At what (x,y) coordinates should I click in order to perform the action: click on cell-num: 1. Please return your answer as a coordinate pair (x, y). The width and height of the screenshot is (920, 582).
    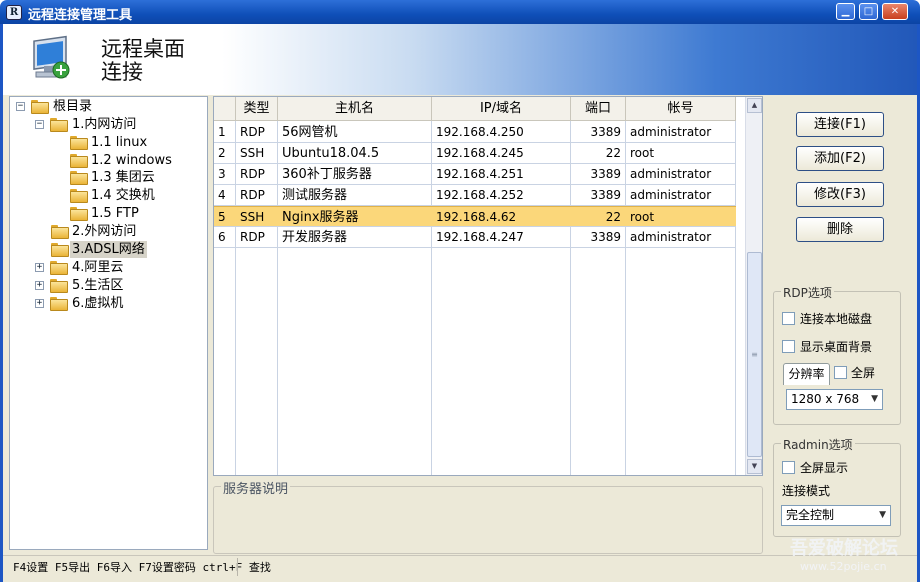
    Looking at the image, I should click on (222, 132).